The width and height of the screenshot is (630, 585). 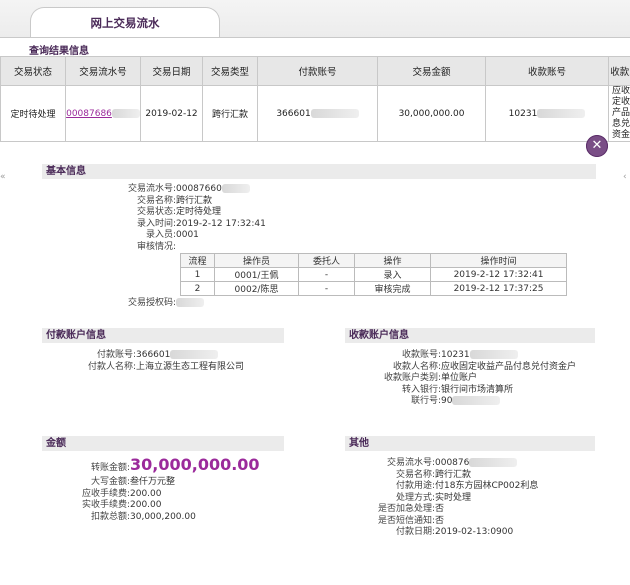 What do you see at coordinates (447, 401) in the screenshot?
I see `payee-bank-no-value: 90` at bounding box center [447, 401].